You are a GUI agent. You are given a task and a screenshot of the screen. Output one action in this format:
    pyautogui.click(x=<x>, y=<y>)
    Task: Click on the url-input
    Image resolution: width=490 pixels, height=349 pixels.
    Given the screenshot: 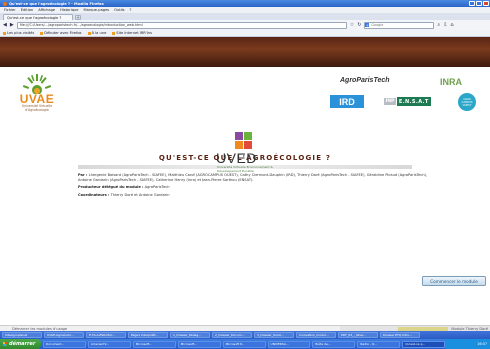 What is the action you would take?
    pyautogui.click(x=181, y=25)
    